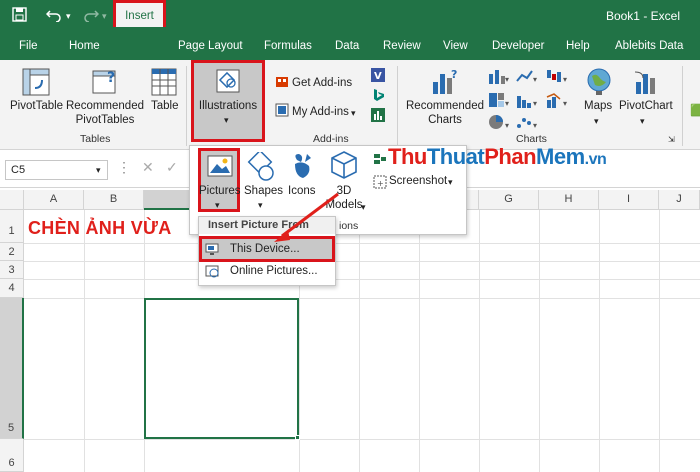 This screenshot has height=472, width=700. What do you see at coordinates (212, 251) in the screenshot?
I see `this-device-icon` at bounding box center [212, 251].